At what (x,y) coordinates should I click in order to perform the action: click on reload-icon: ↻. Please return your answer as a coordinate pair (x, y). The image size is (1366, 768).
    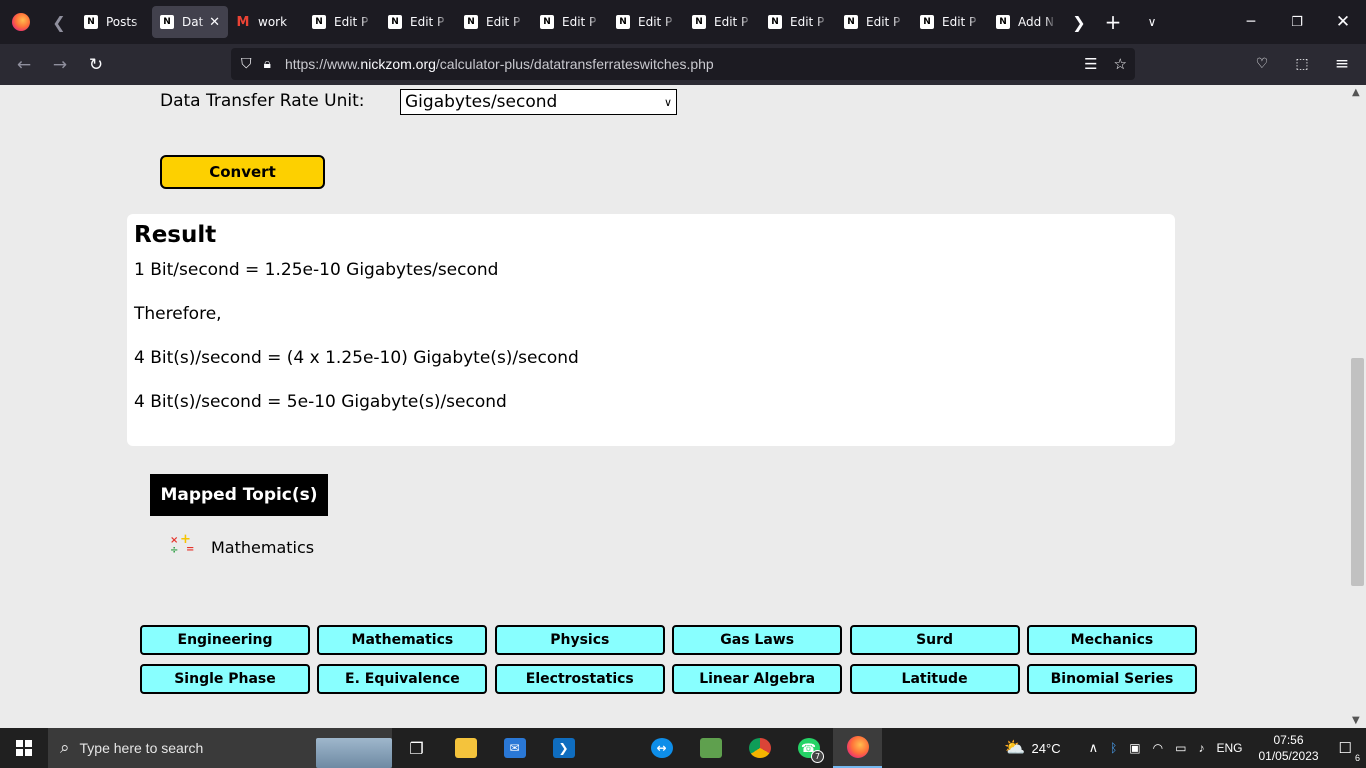
    Looking at the image, I should click on (96, 65).